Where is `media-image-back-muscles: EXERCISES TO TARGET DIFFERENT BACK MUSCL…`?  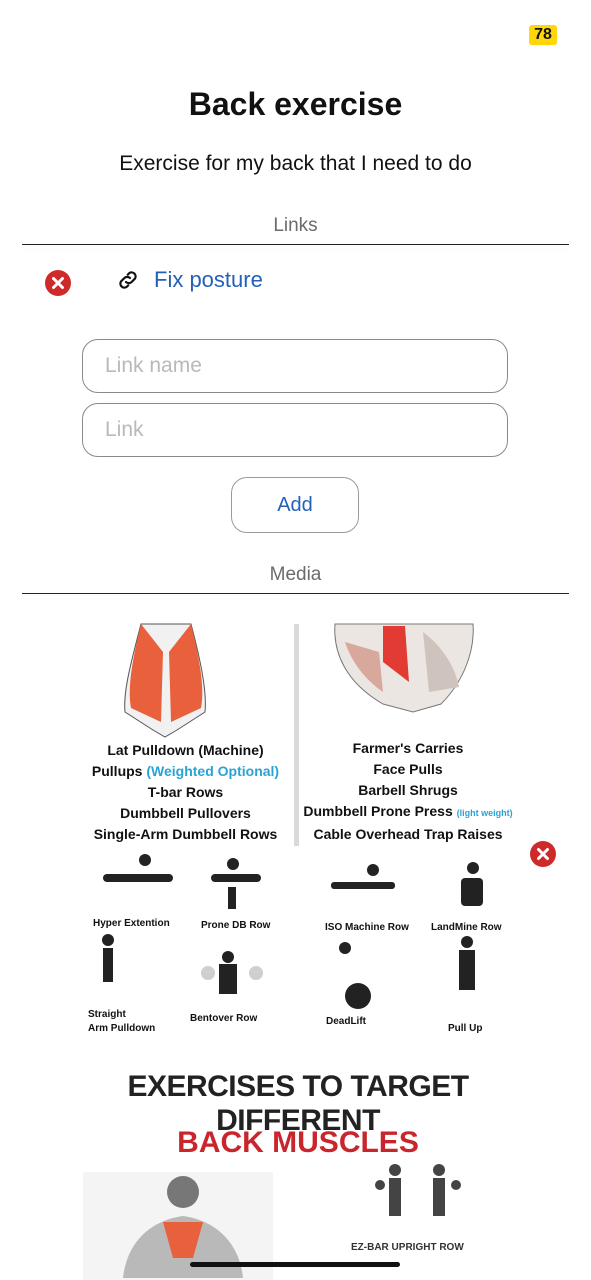 media-image-back-muscles: EXERCISES TO TARGET DIFFERENT BACK MUSCL… is located at coordinates (298, 1171).